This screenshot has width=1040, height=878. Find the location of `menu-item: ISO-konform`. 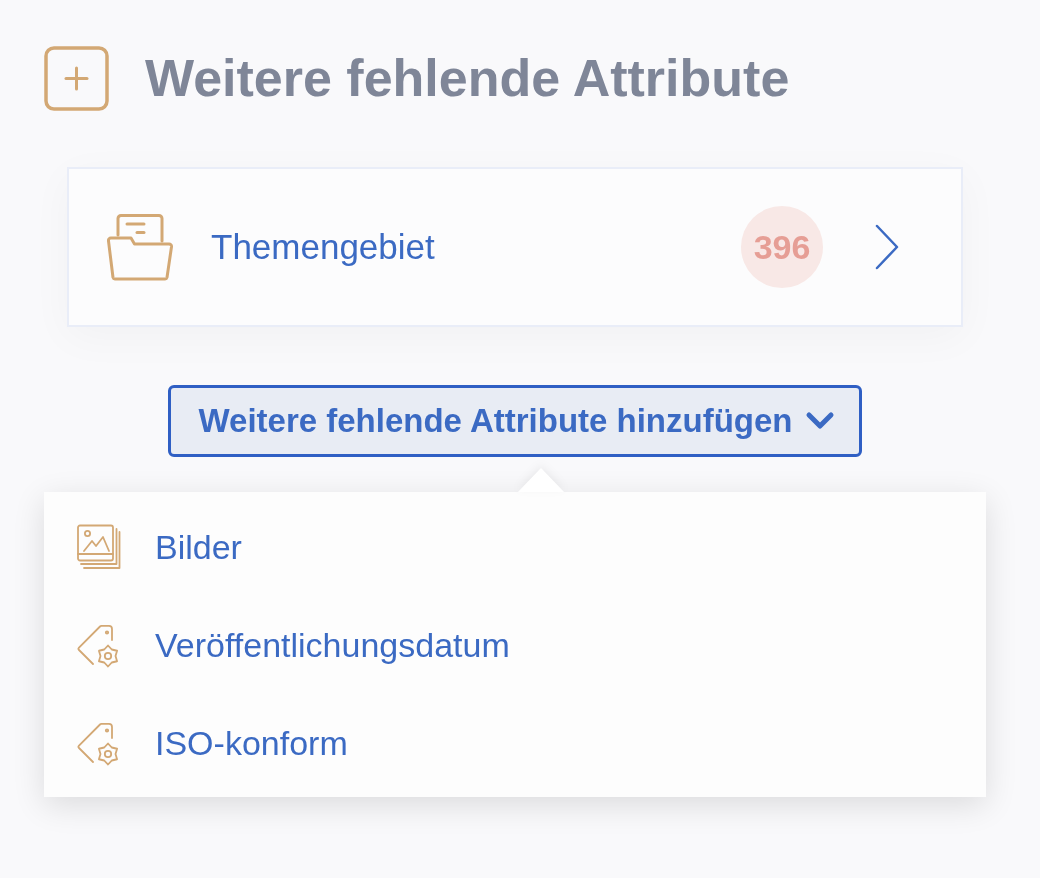

menu-item: ISO-konform is located at coordinates (515, 743).